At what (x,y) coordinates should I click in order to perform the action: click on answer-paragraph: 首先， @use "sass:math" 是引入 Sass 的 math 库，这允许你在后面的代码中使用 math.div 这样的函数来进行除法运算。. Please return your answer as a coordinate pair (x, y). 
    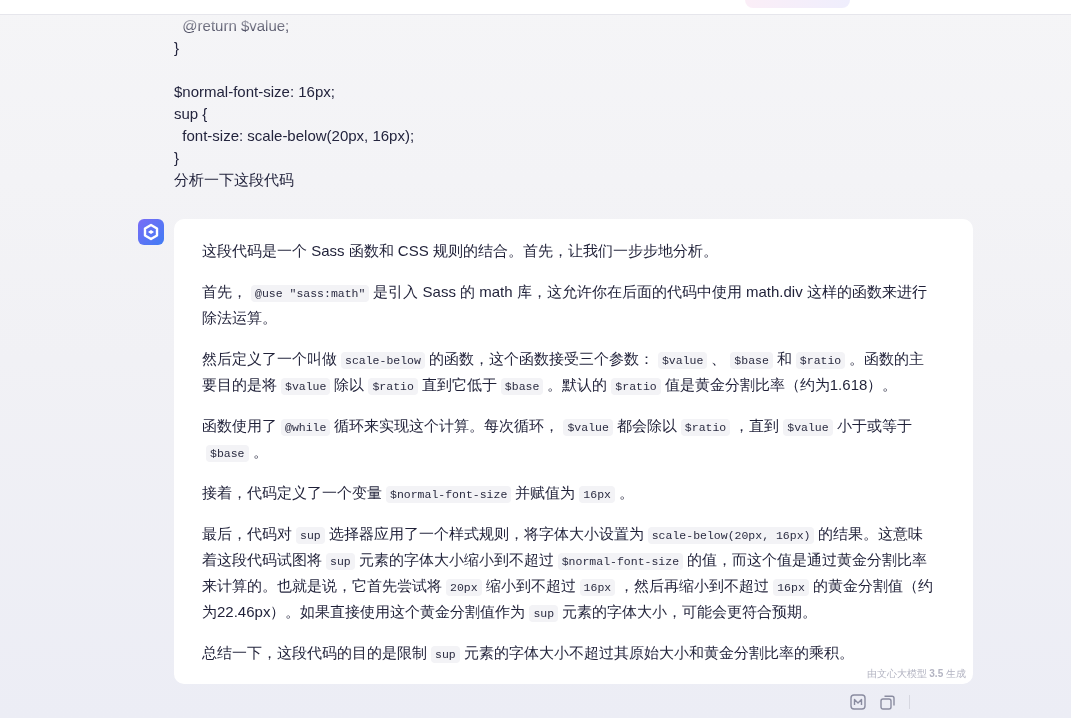
    Looking at the image, I should click on (565, 305).